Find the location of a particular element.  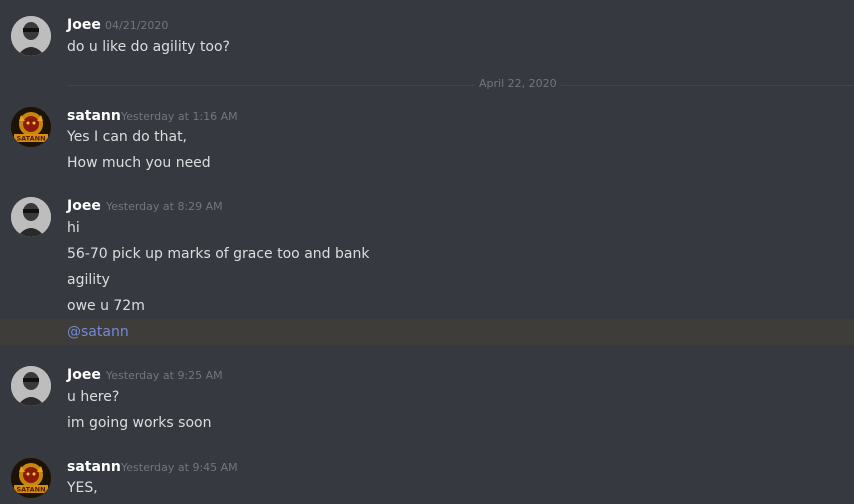

message-text: @satann is located at coordinates (98, 332).